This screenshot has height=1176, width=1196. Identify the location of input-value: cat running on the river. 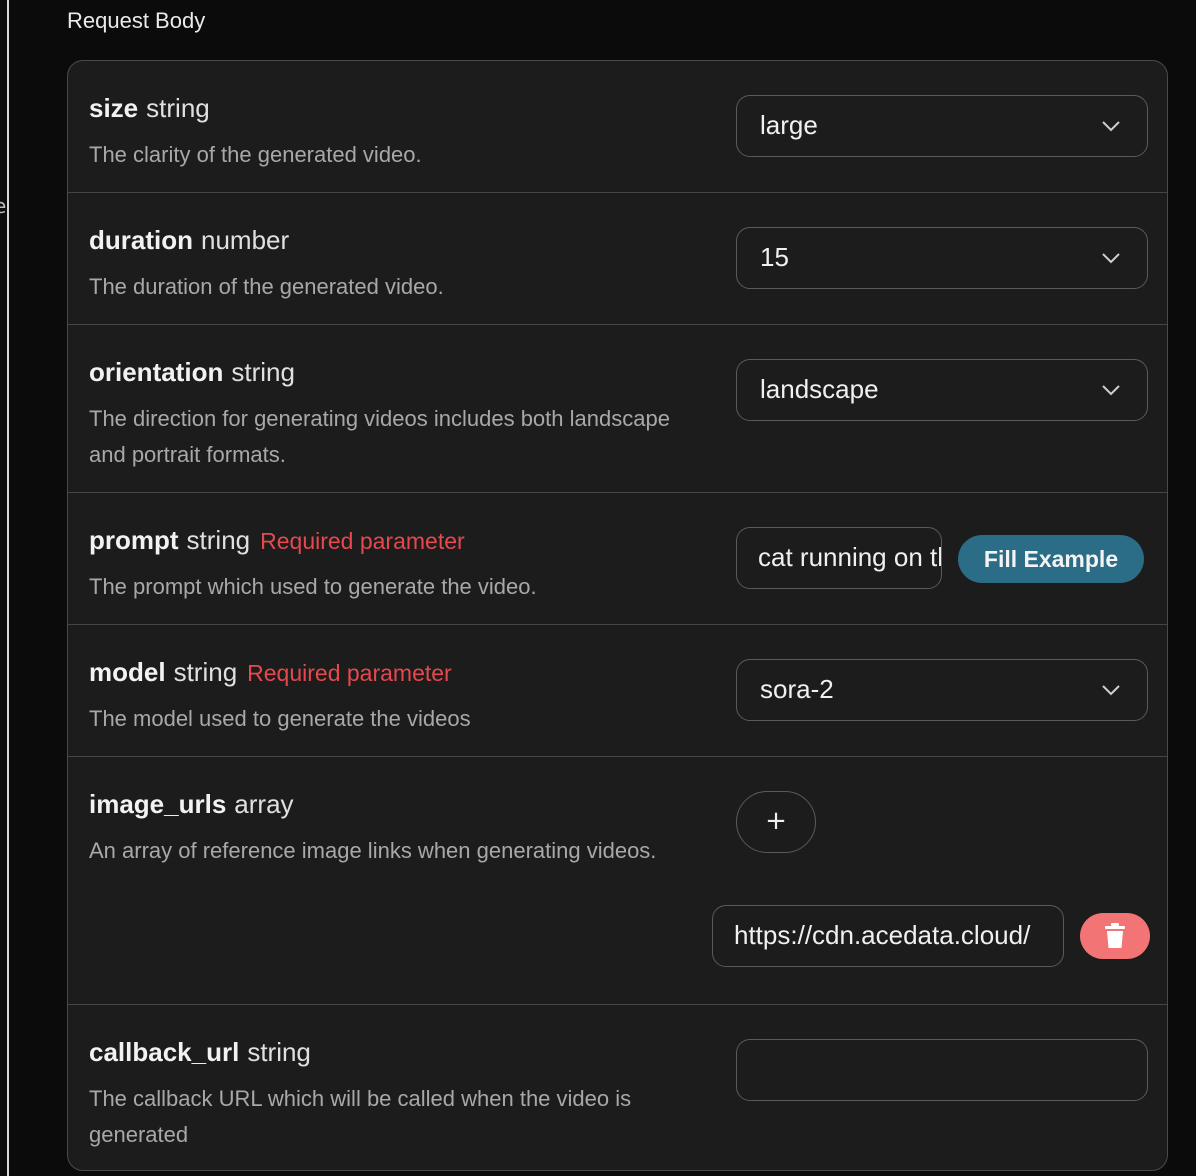
(849, 557).